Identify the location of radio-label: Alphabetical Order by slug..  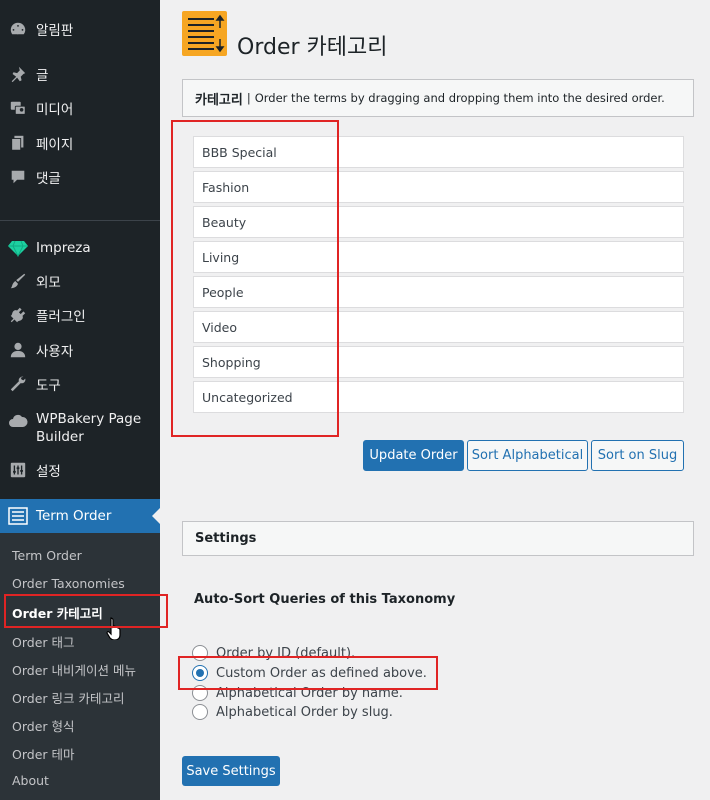
(304, 712).